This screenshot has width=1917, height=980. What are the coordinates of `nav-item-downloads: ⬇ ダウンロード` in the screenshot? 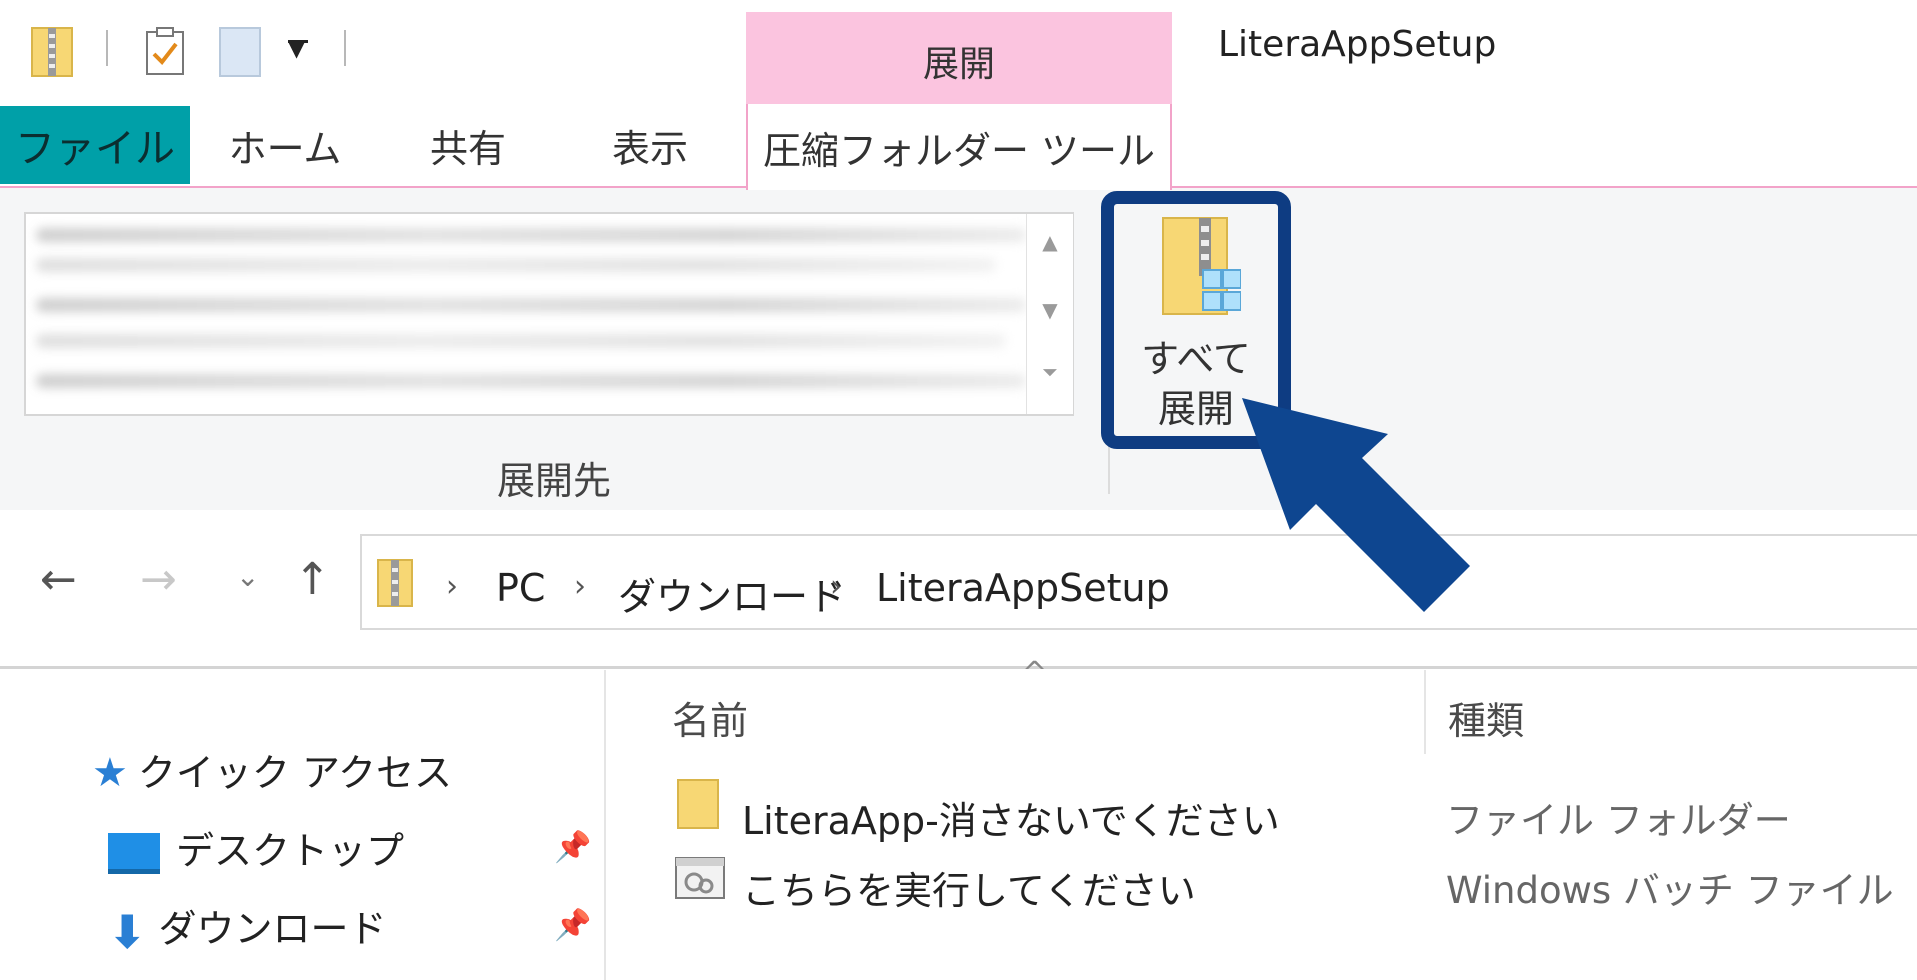 It's located at (247, 928).